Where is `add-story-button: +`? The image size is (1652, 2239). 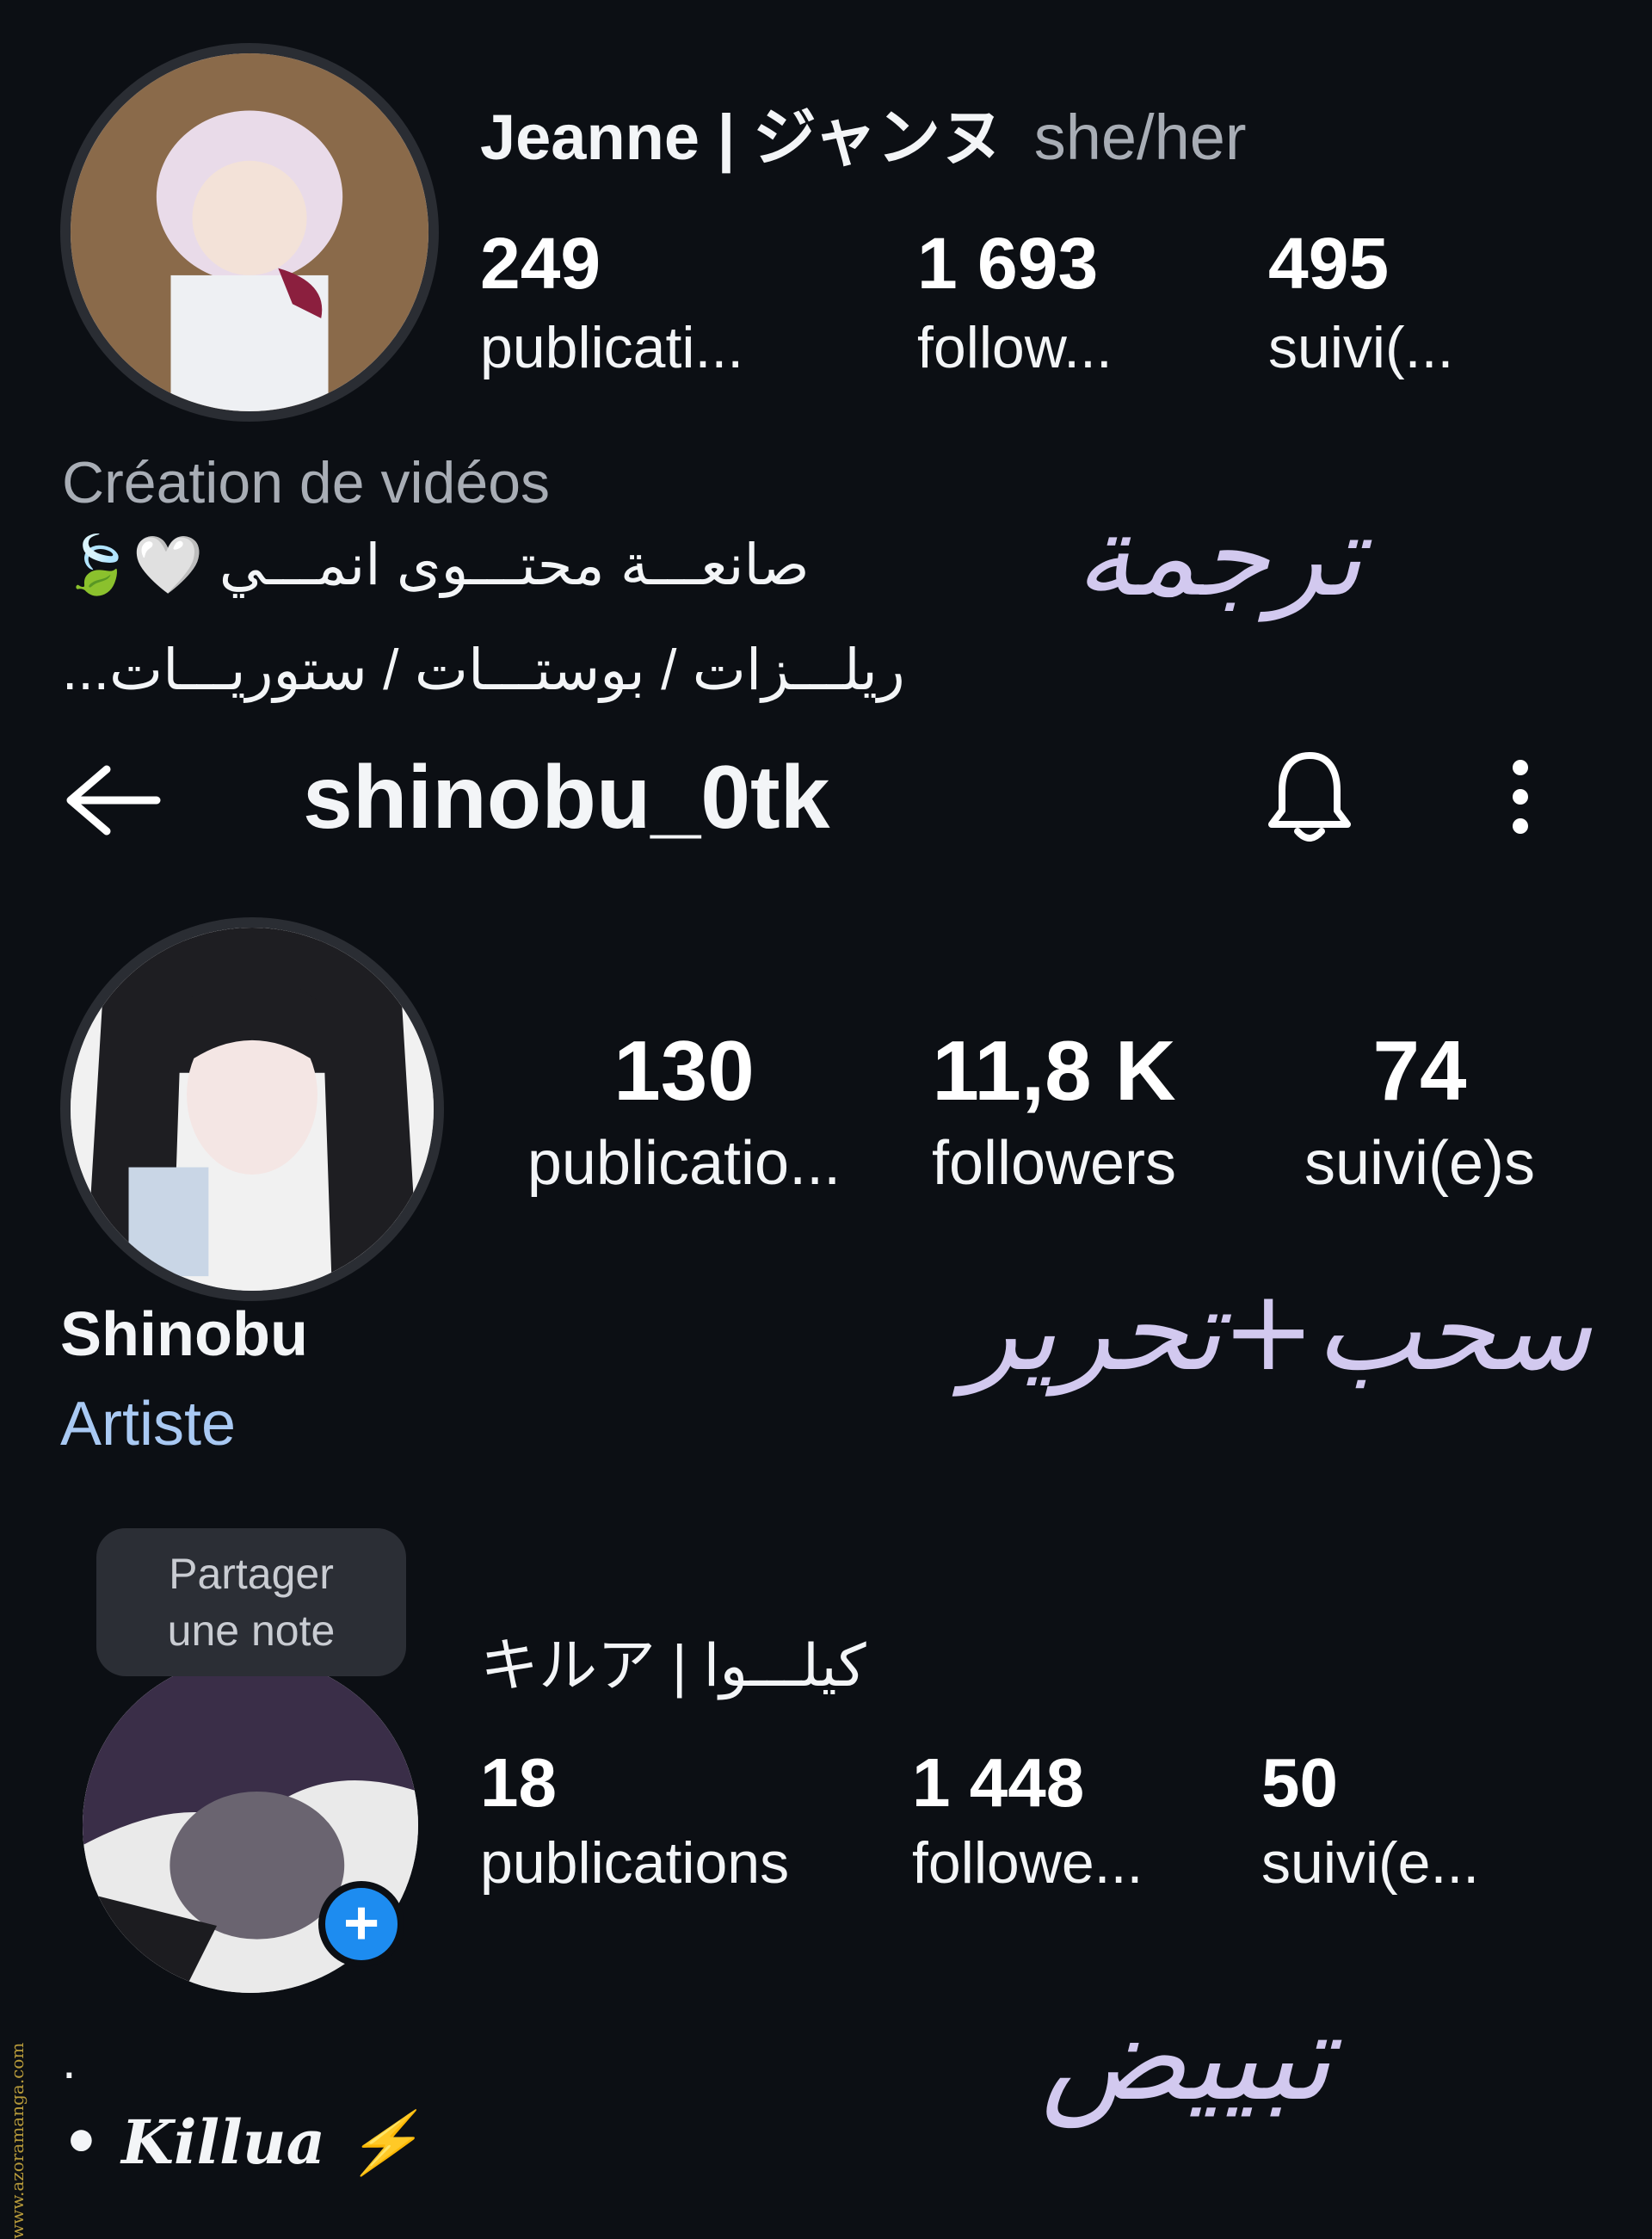
add-story-button: + is located at coordinates (361, 1924).